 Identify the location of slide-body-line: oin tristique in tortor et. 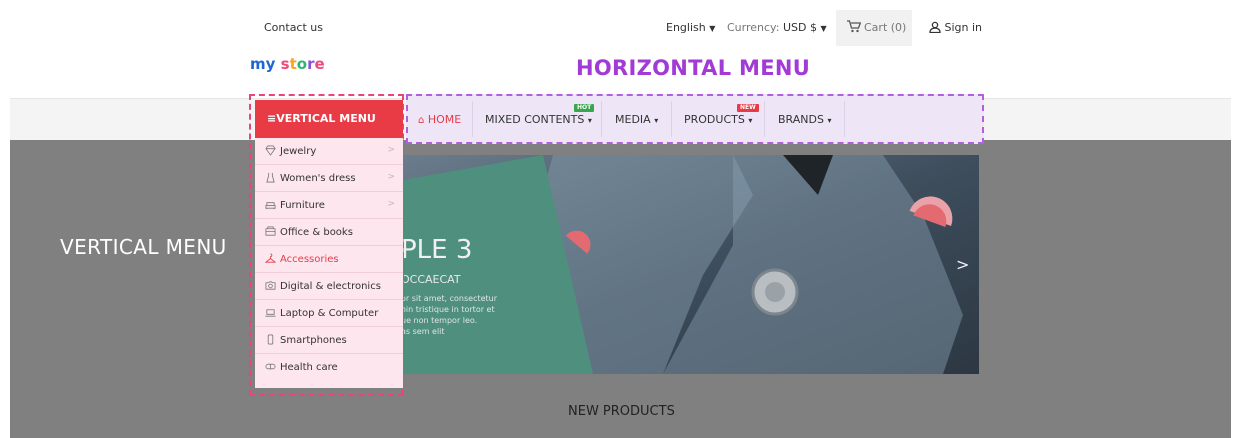
(449, 309).